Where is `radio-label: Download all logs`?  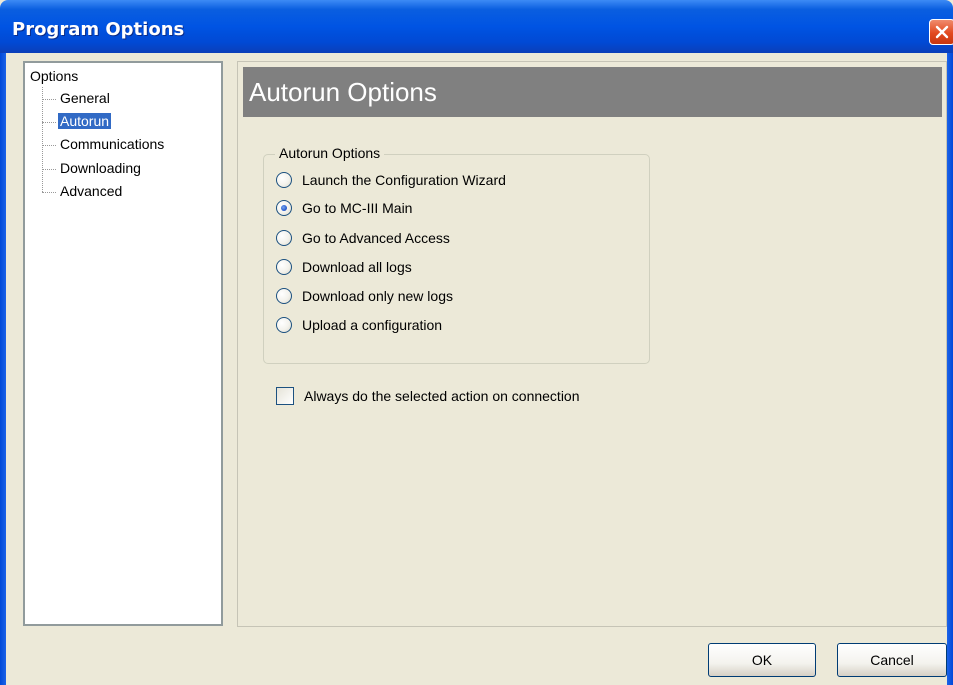
radio-label: Download all logs is located at coordinates (357, 267).